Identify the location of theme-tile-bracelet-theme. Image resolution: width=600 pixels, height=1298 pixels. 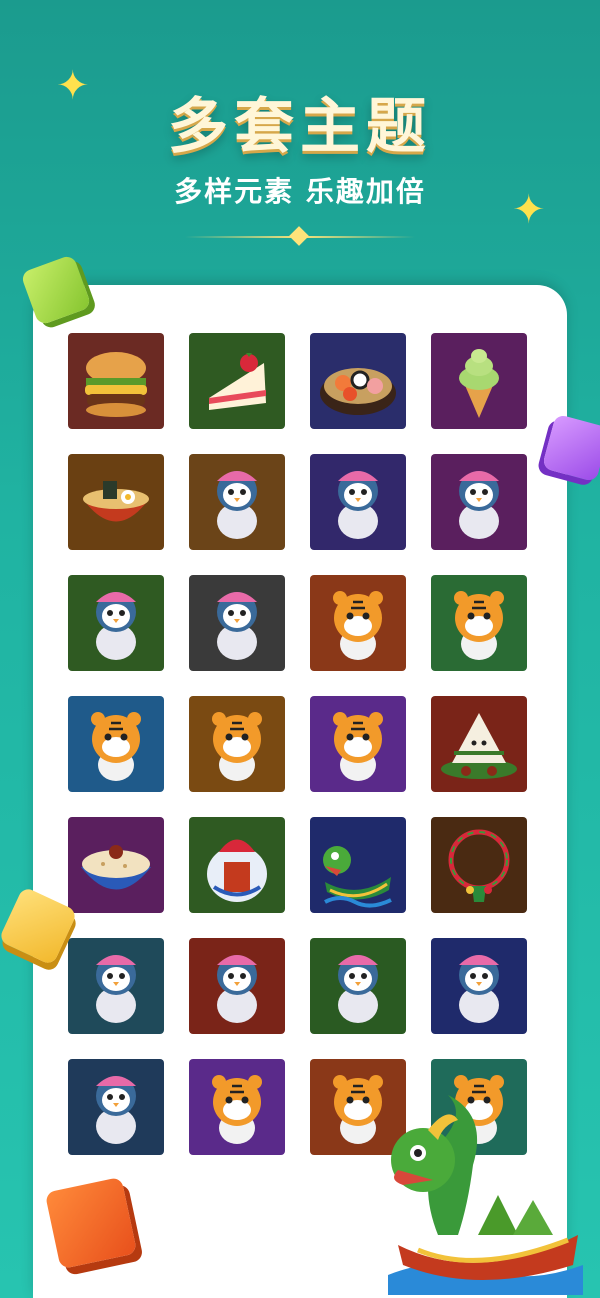
(479, 865).